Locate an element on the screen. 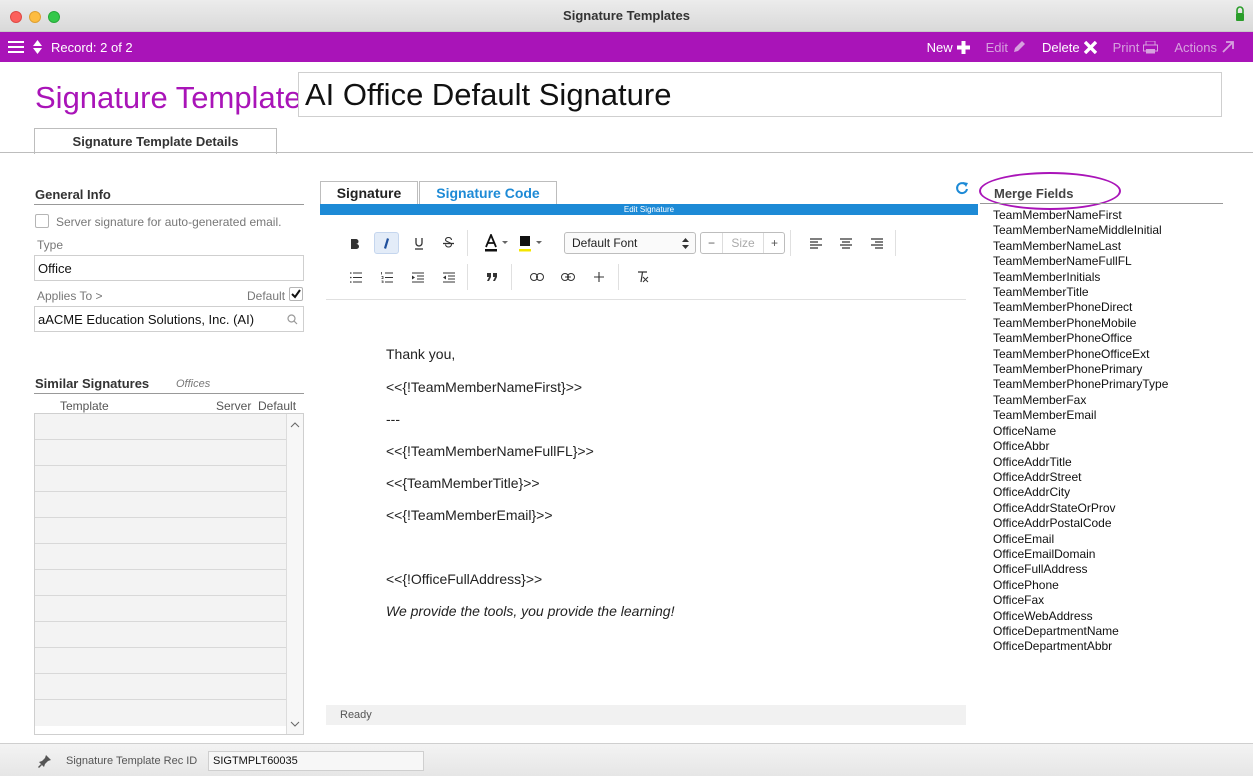 The width and height of the screenshot is (1253, 776). tab-signature-code: Signature Code is located at coordinates (488, 193).